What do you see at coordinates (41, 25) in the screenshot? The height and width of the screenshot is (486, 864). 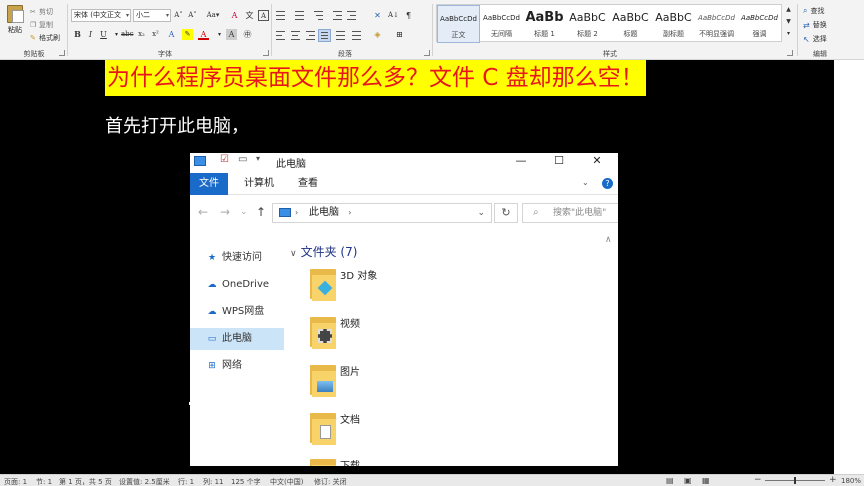 I see `copy-button: ❐ 复制` at bounding box center [41, 25].